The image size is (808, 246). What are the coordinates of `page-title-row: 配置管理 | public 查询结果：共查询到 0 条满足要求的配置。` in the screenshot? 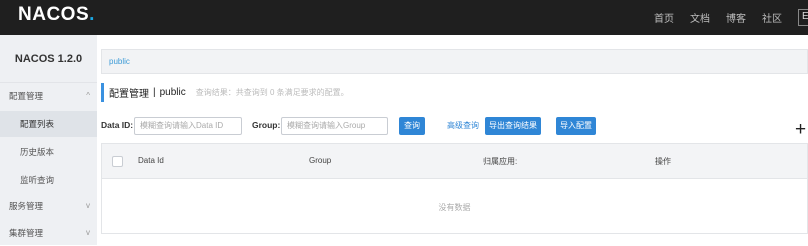 It's located at (225, 92).